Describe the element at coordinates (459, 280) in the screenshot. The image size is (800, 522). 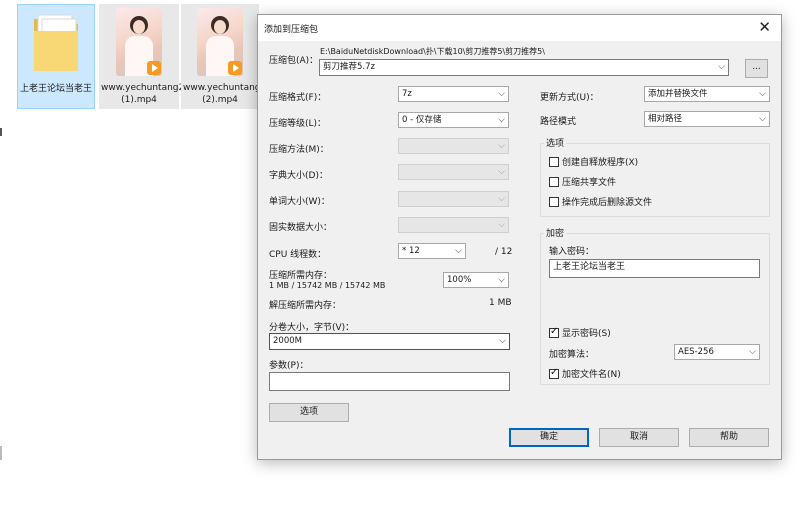
I see `memory-percent-value: 100%` at that location.